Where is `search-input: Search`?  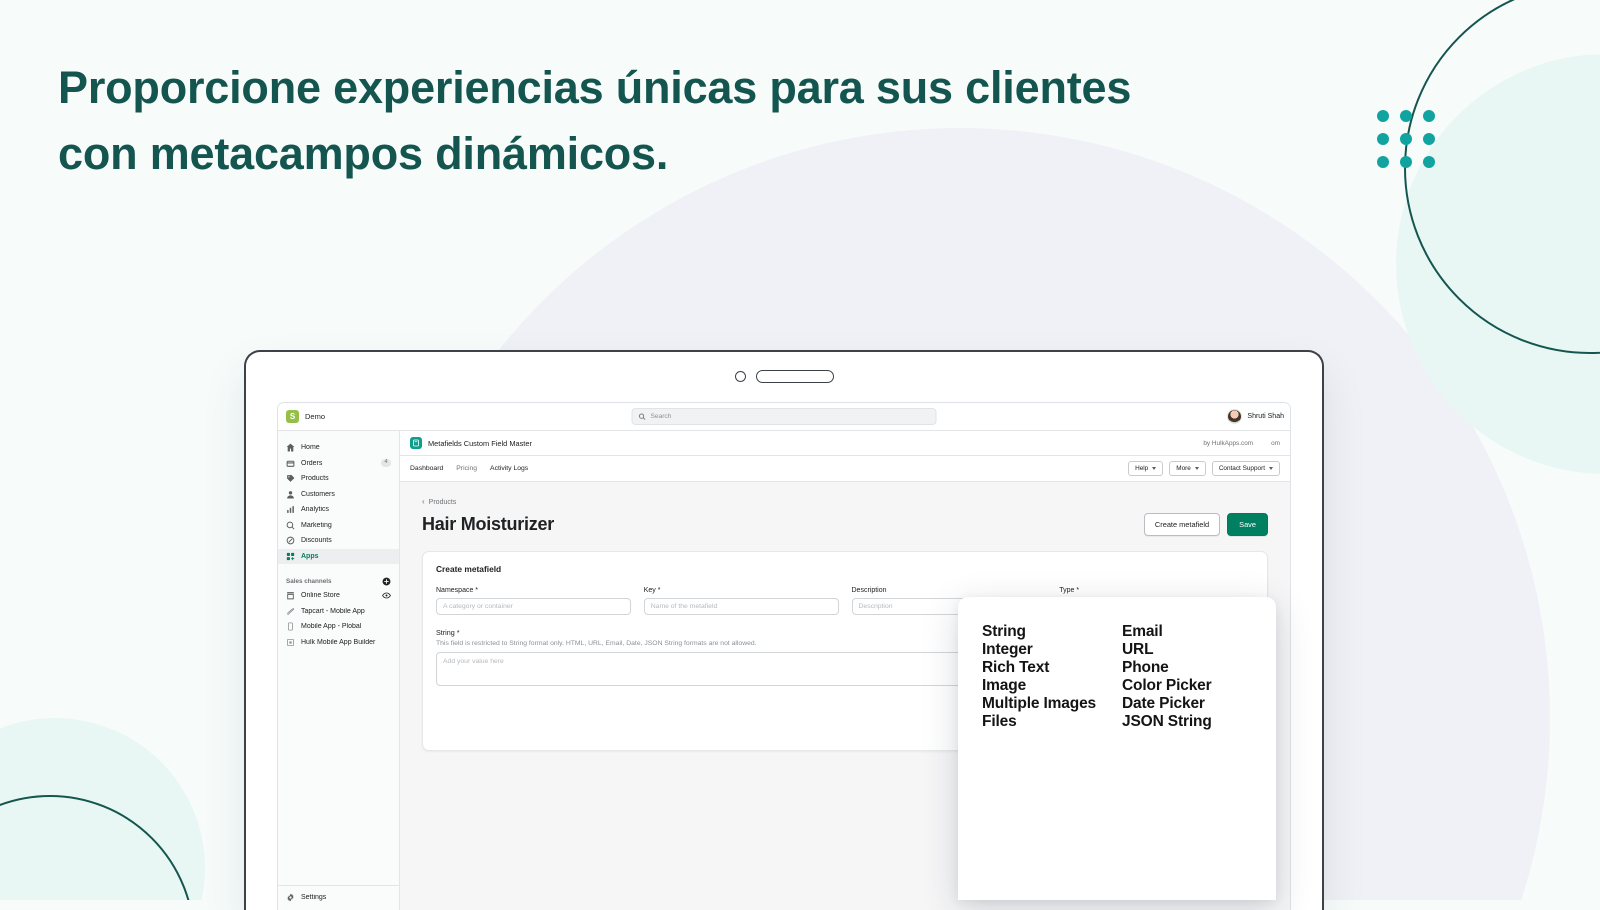
search-input: Search is located at coordinates (784, 416).